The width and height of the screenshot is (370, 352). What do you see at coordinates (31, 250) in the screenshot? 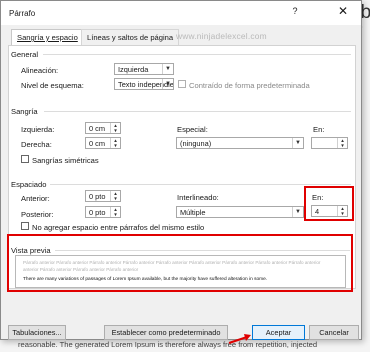
I see `preview-heading: Vista previa` at bounding box center [31, 250].